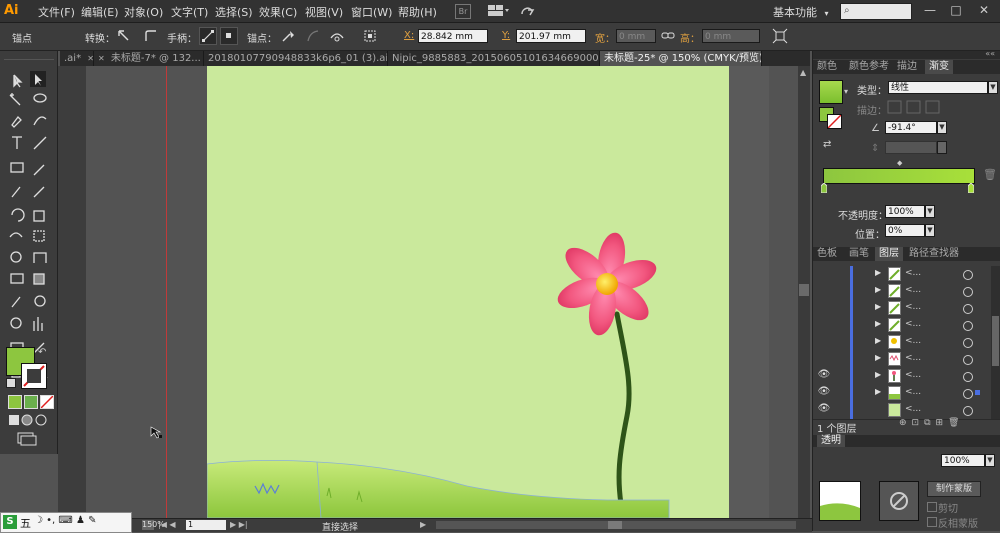  I want to click on tab-color: 颜色, so click(827, 67).